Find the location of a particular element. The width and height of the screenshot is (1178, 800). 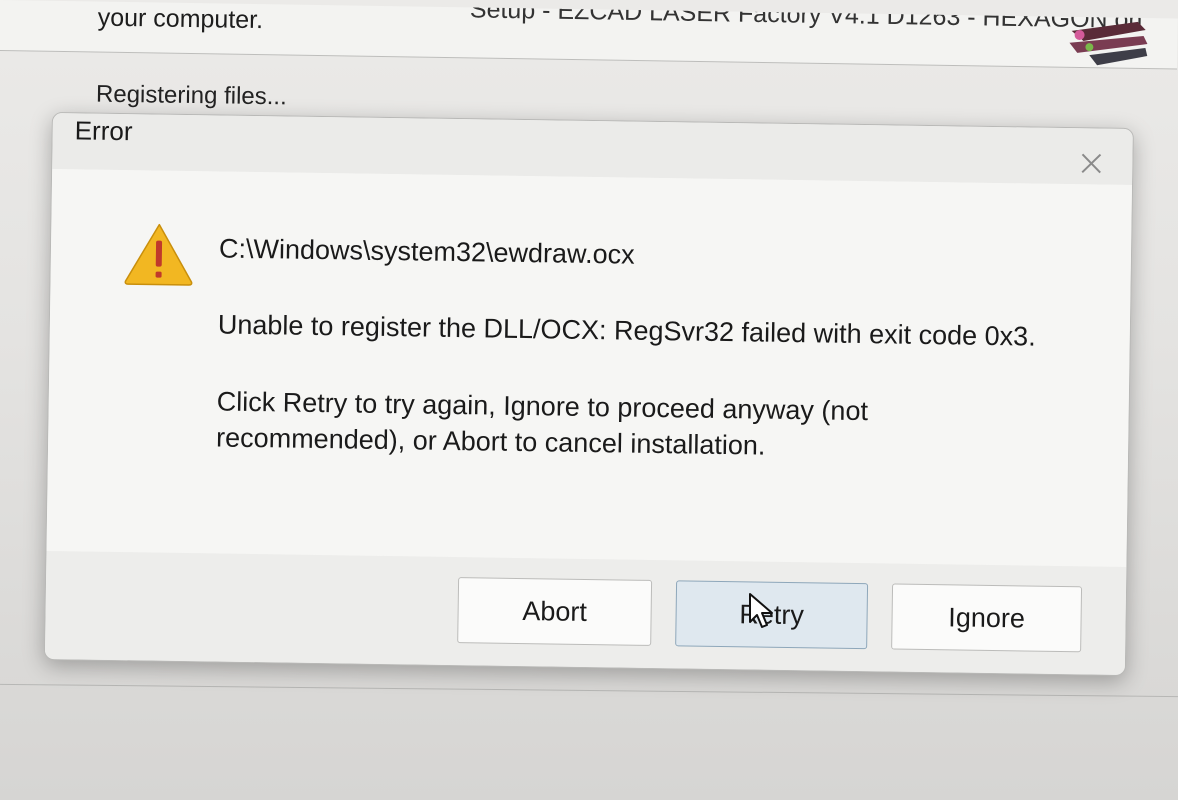

button-bar: Abort Retry Ignore is located at coordinates (585, 612).